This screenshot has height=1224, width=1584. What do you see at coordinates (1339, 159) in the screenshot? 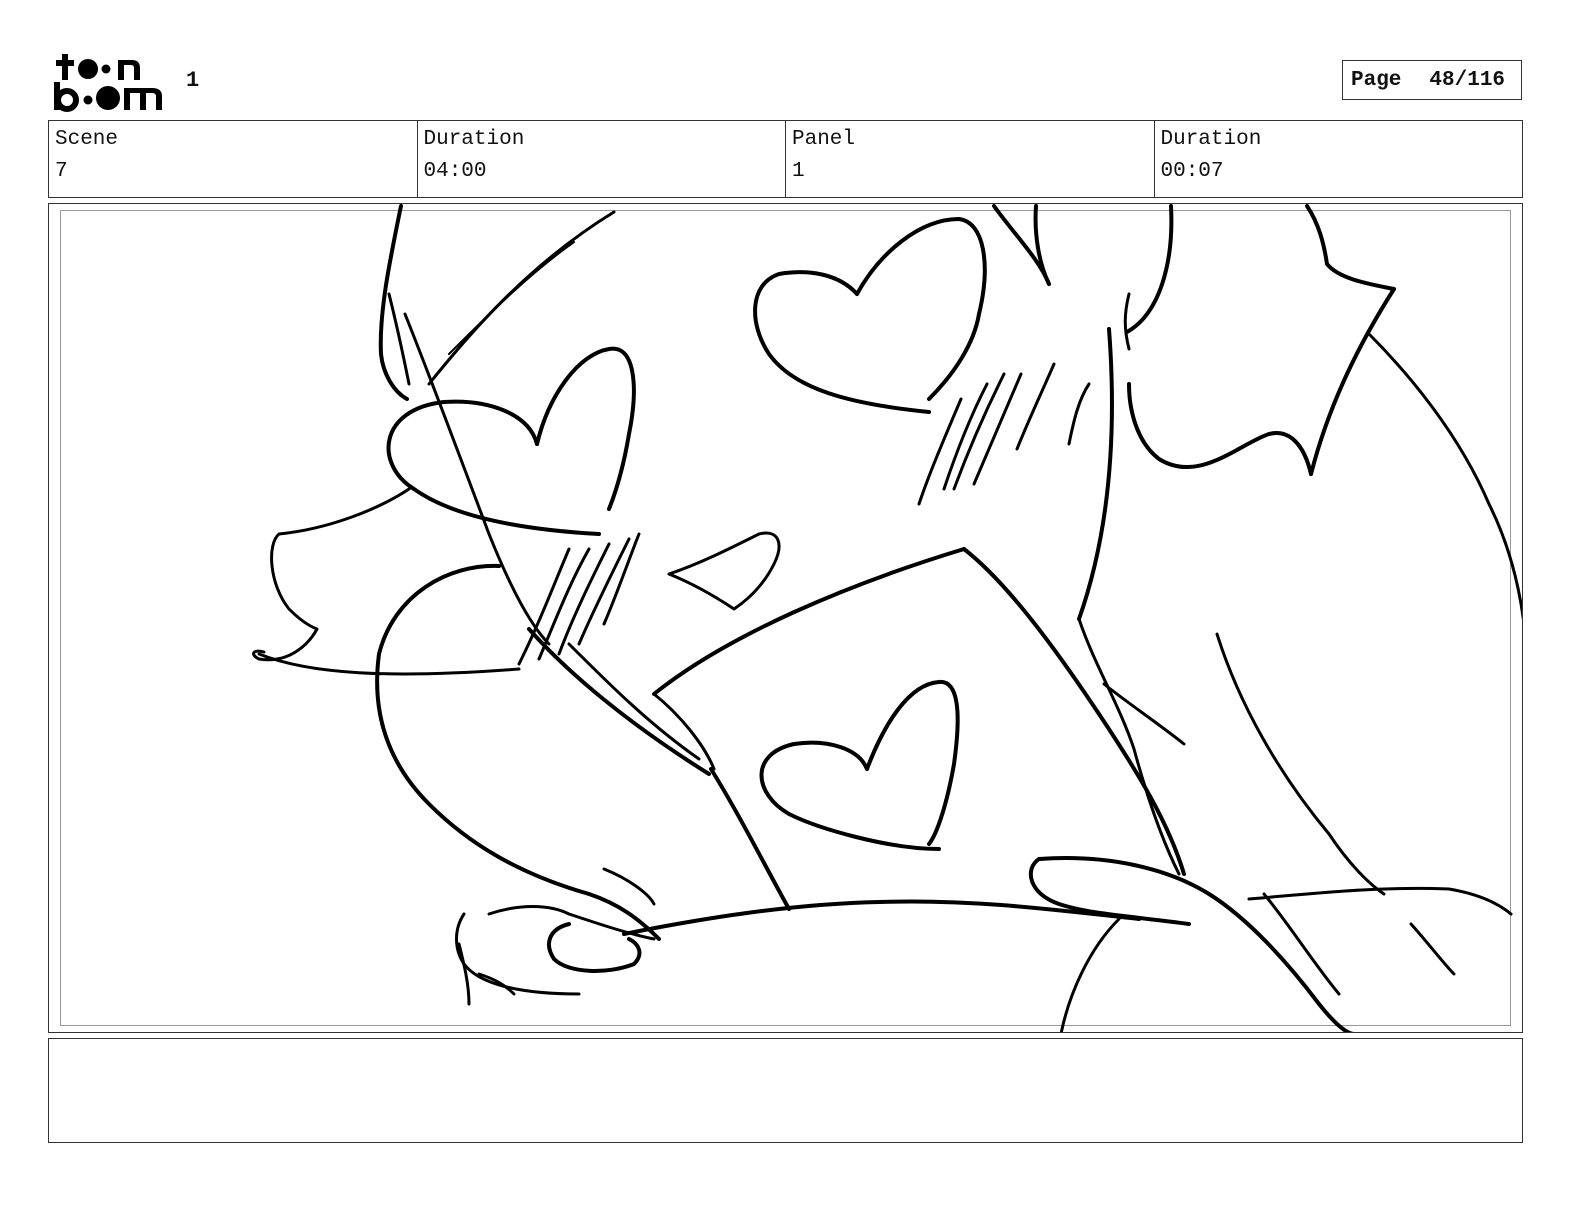
I see `panel-duration-cell: Duration 00:07` at bounding box center [1339, 159].